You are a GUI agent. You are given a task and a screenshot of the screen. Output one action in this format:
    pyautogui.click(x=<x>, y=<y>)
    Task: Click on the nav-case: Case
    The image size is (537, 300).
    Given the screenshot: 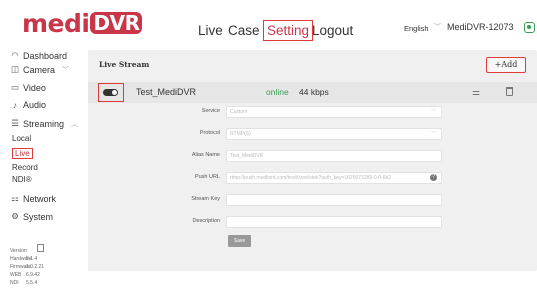 What is the action you would take?
    pyautogui.click(x=244, y=31)
    